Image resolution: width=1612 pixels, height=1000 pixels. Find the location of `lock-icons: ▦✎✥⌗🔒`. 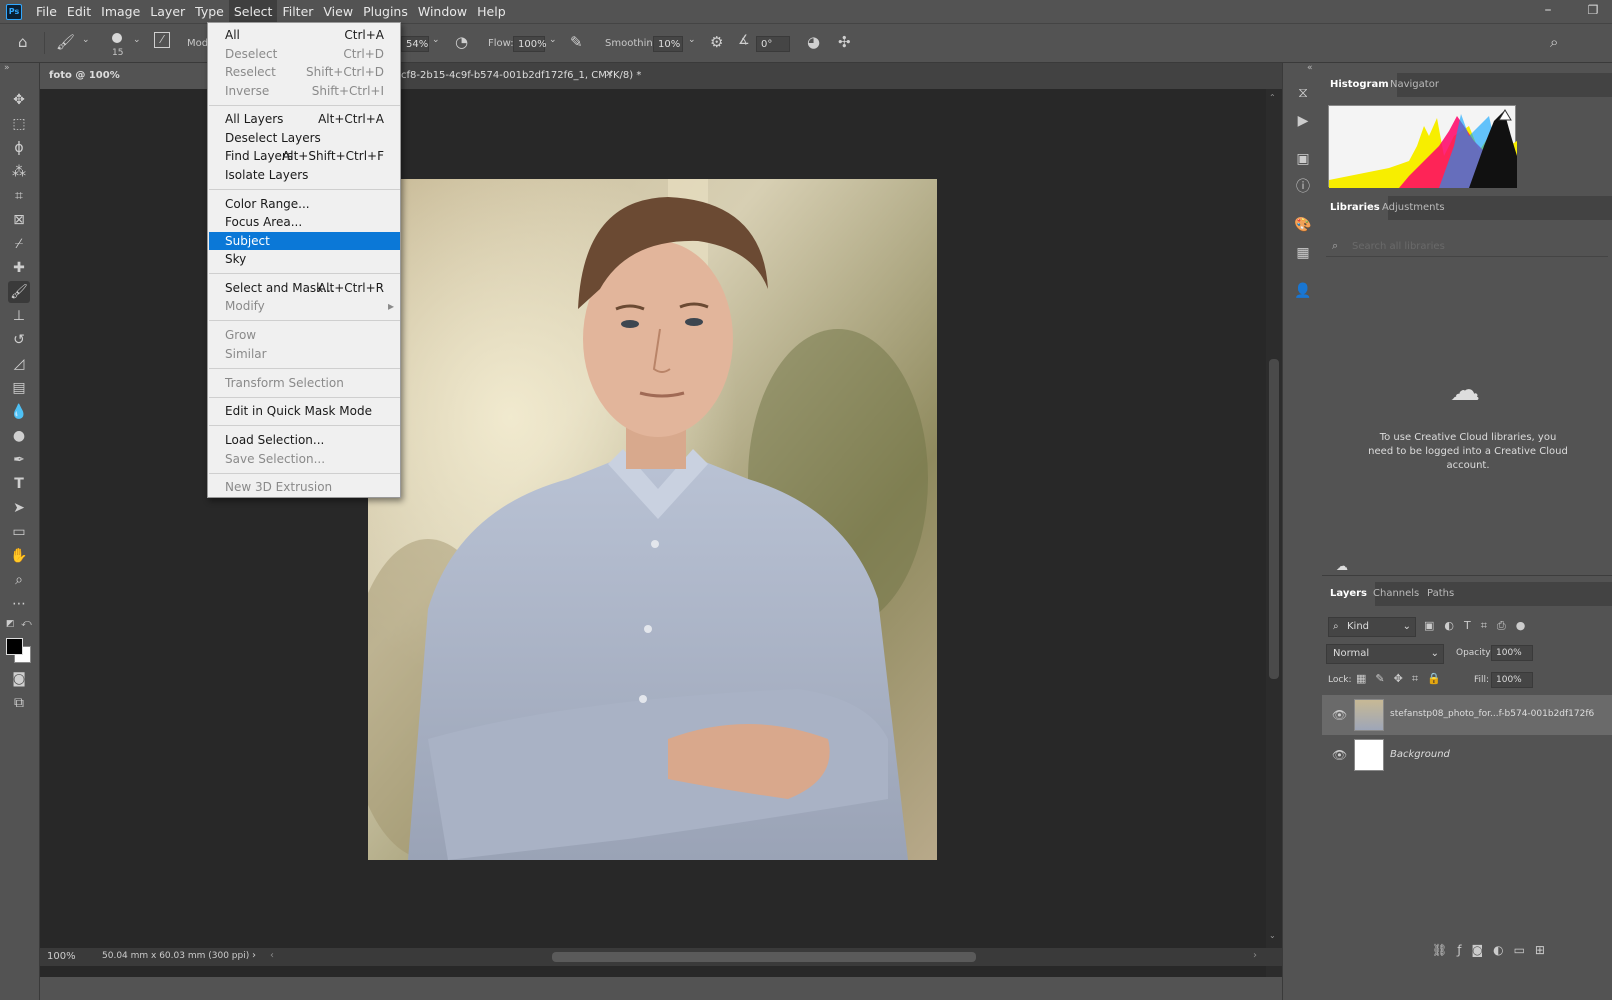

lock-icons: ▦✎✥⌗🔒 is located at coordinates (1403, 679).